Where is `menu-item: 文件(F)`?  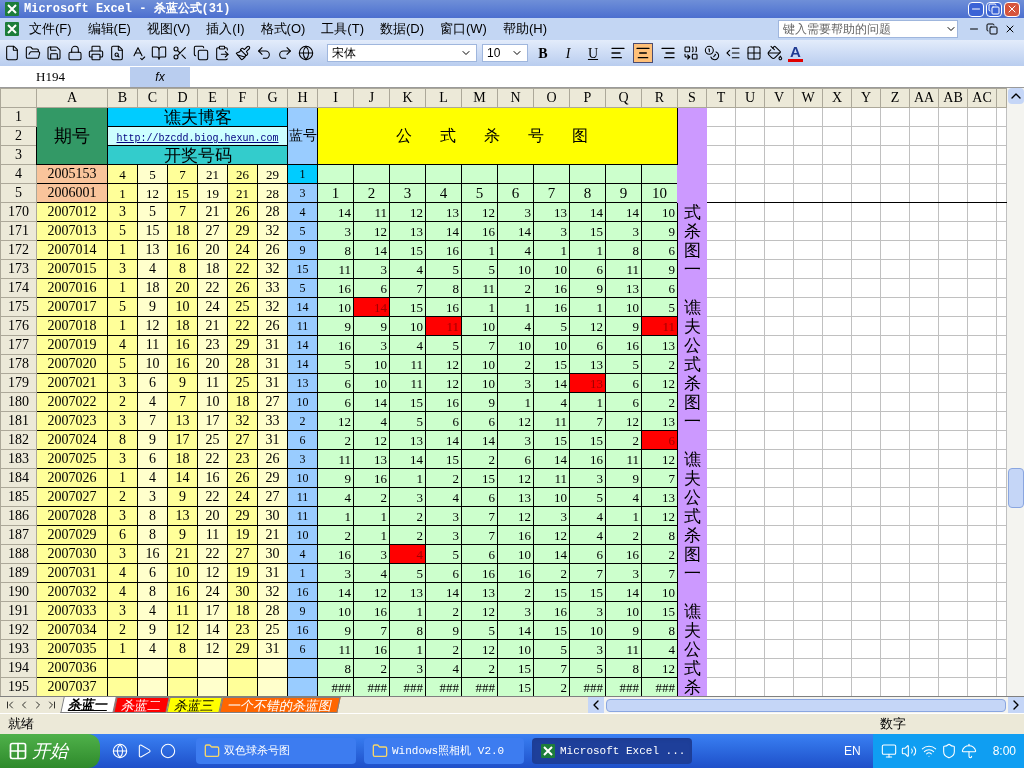
menu-item: 文件(F) is located at coordinates (50, 29).